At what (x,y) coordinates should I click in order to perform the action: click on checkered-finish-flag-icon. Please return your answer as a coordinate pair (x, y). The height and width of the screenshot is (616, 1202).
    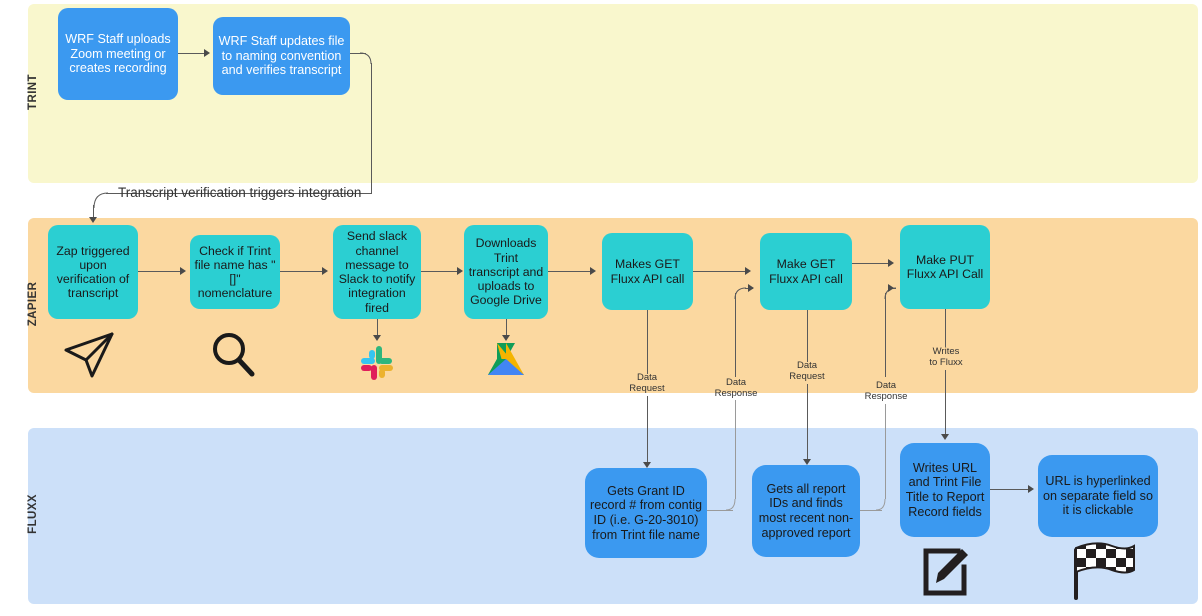
    Looking at the image, I should click on (1104, 571).